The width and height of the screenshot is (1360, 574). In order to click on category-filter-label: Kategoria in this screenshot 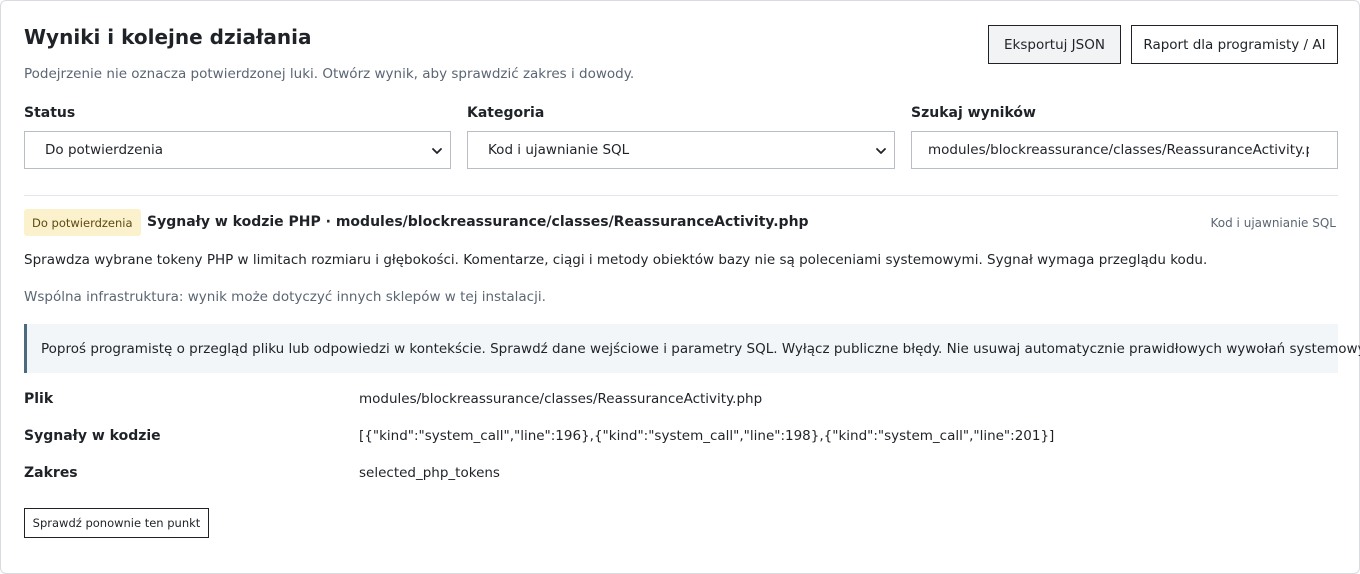, I will do `click(506, 113)`.